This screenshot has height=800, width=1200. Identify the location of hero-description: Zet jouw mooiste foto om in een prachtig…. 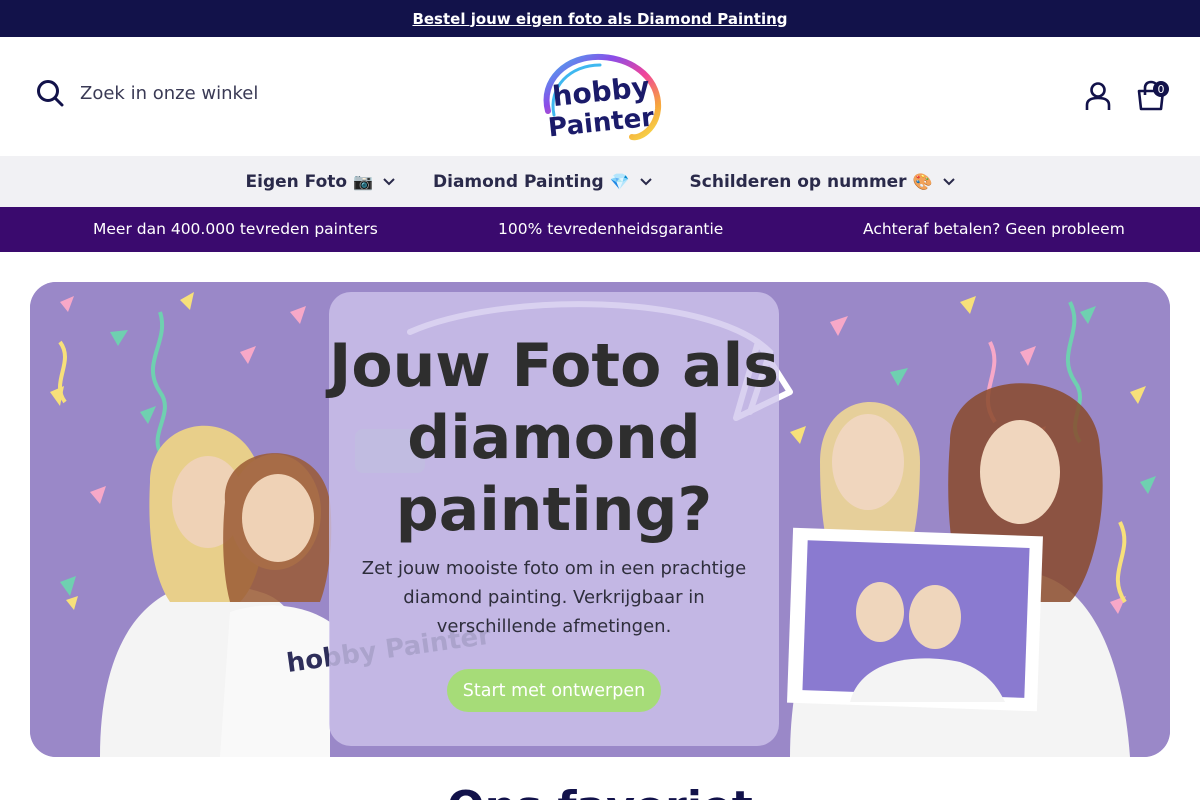
(554, 597).